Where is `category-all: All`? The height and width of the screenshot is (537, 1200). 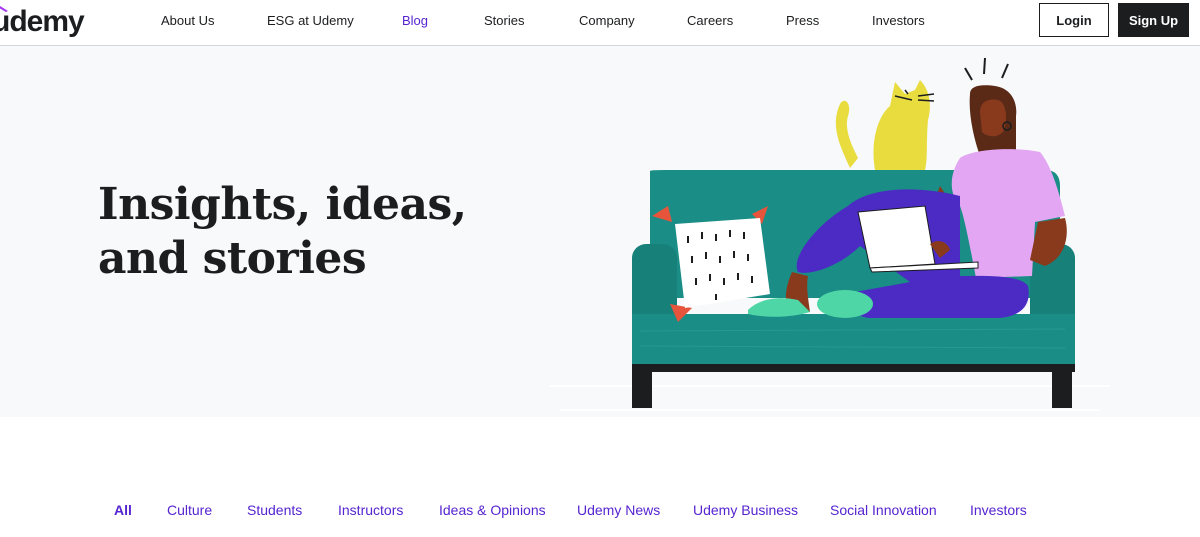
category-all: All is located at coordinates (123, 510).